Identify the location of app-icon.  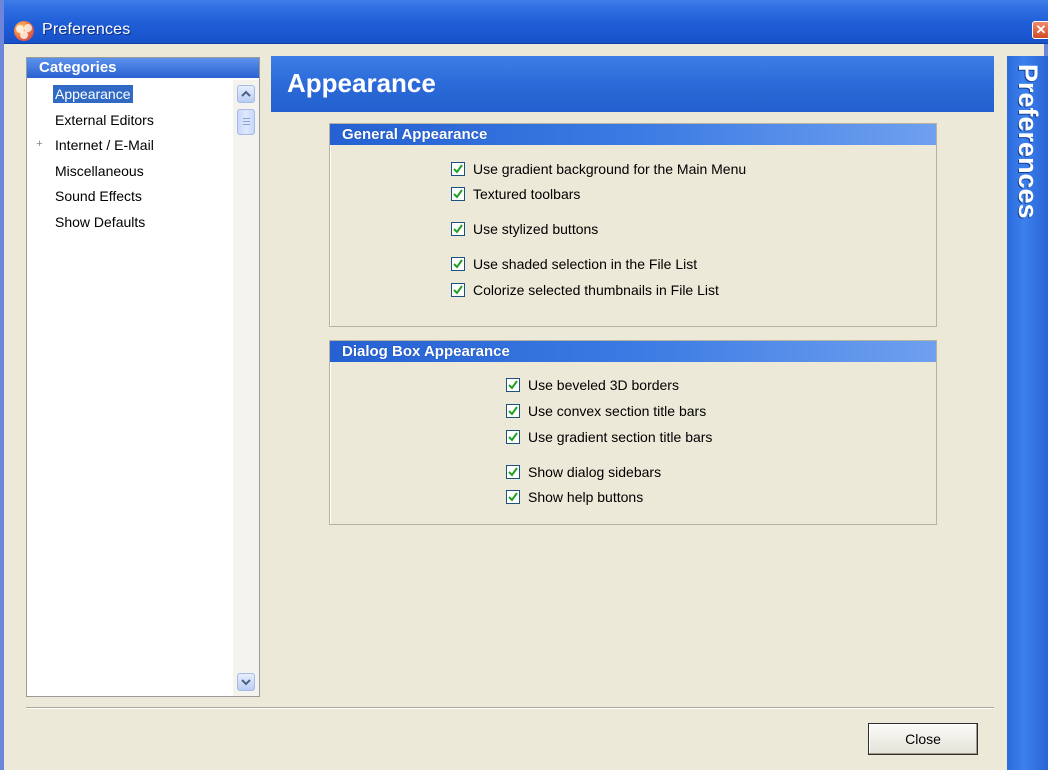
(24, 31).